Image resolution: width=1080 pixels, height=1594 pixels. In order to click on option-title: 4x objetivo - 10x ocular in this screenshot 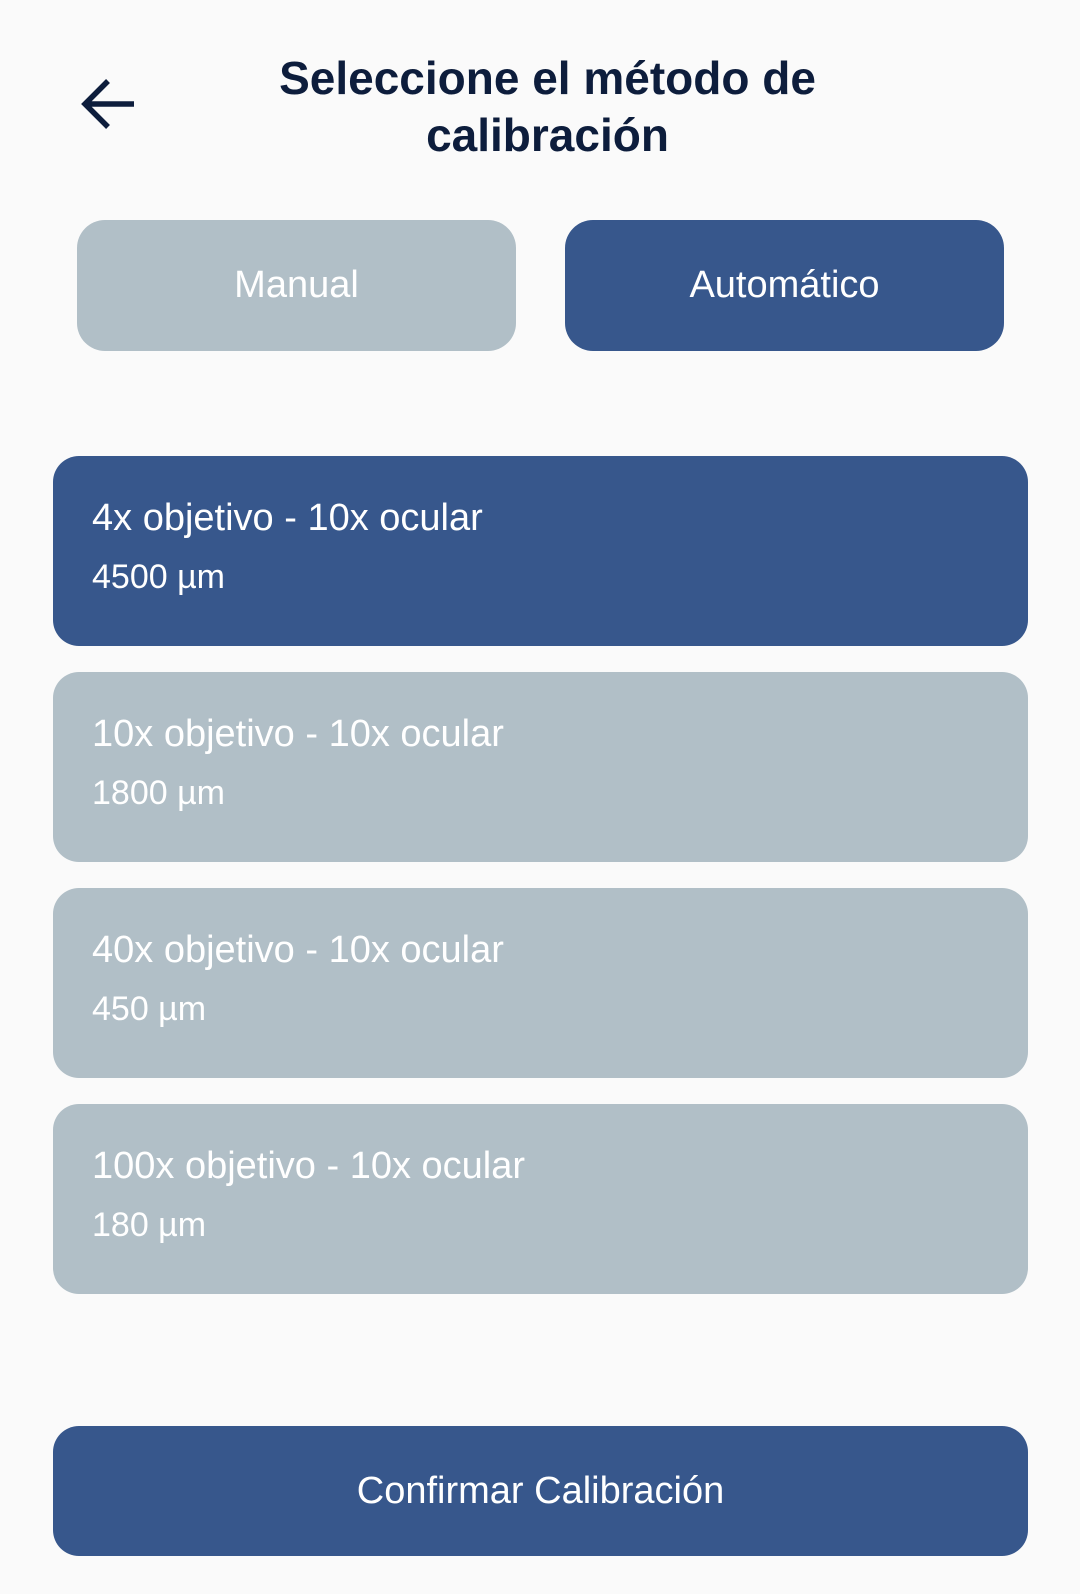, I will do `click(287, 518)`.